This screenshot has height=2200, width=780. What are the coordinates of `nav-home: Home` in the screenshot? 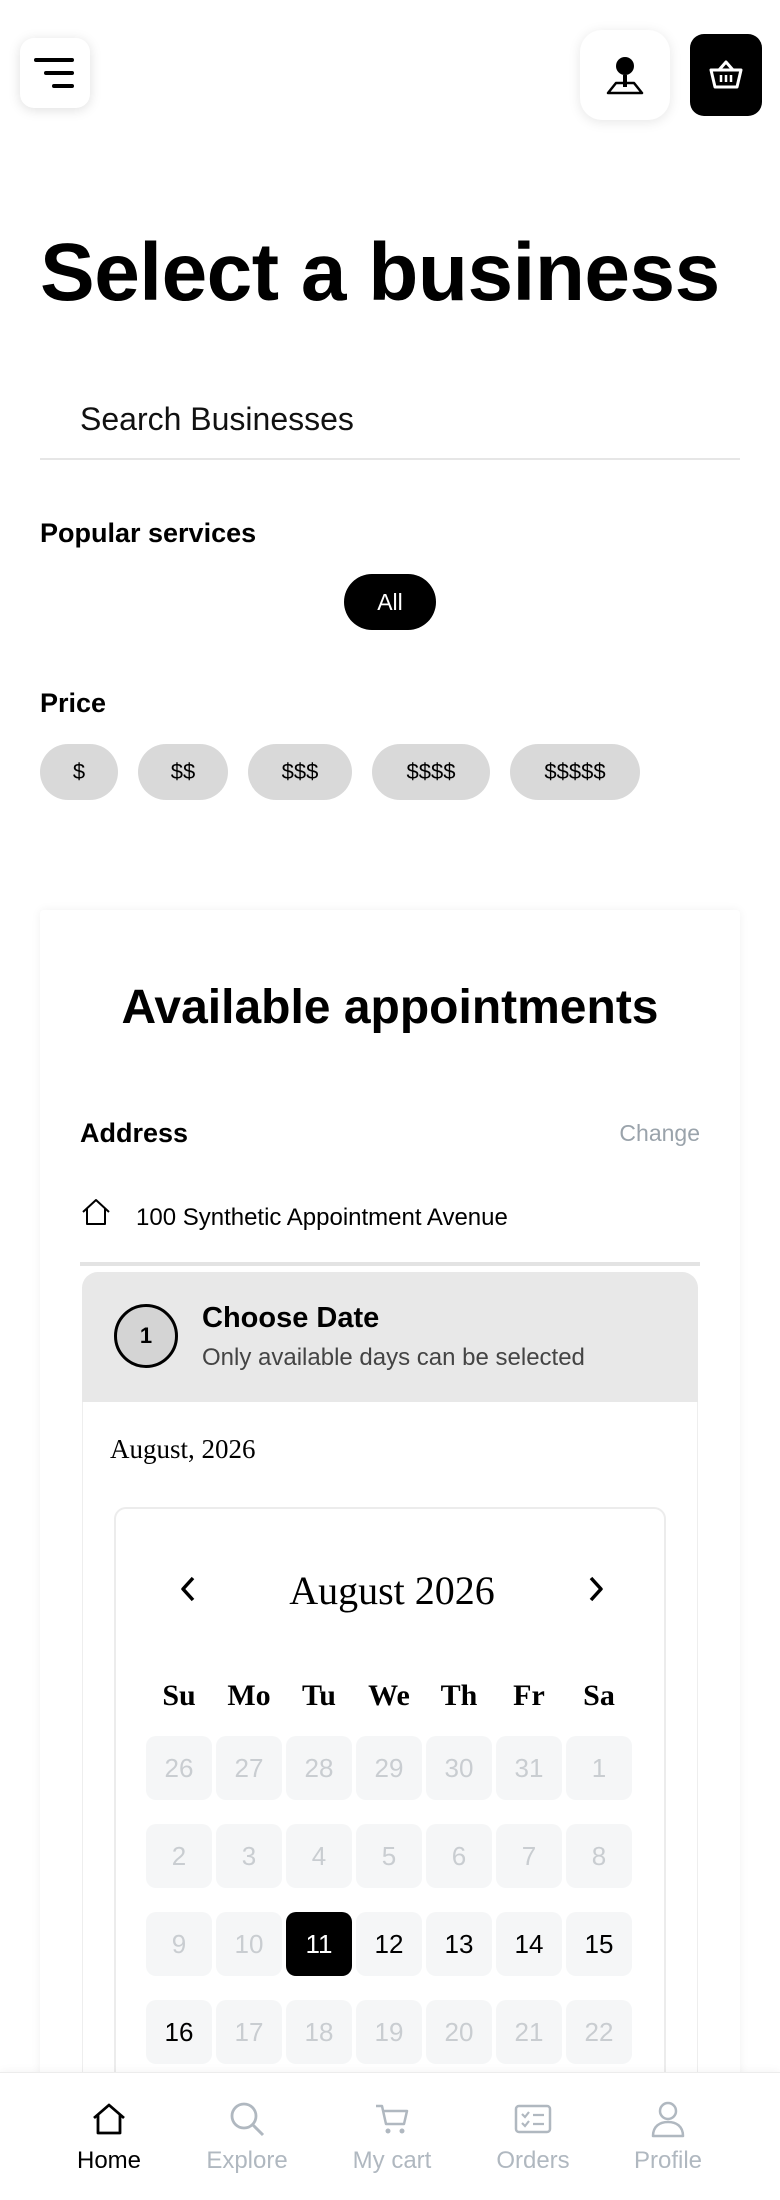 It's located at (109, 2136).